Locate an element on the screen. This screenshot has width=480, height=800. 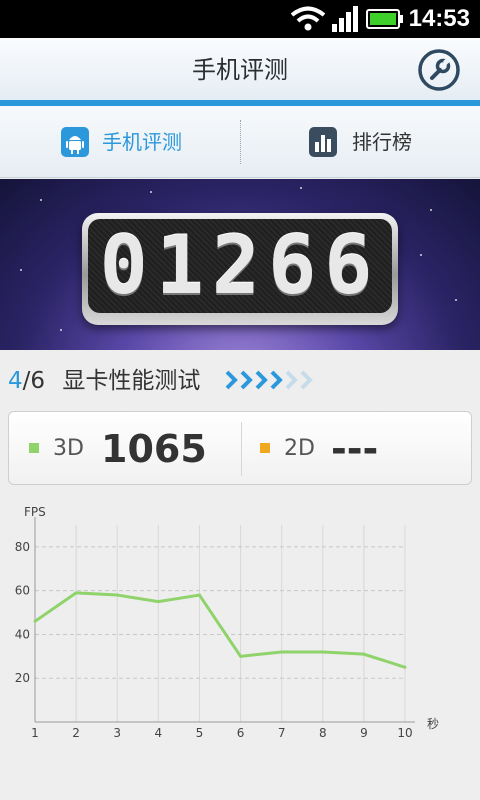
x-tick-label: 4 is located at coordinates (159, 733).